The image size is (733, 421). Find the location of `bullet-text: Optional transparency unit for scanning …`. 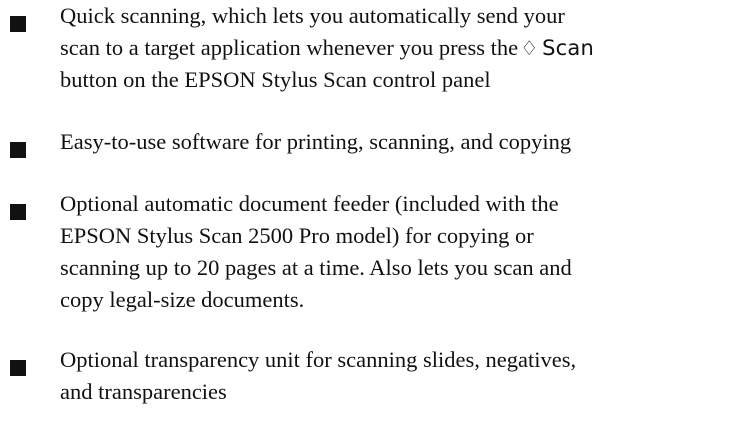

bullet-text: Optional transparency unit for scanning … is located at coordinates (394, 376).